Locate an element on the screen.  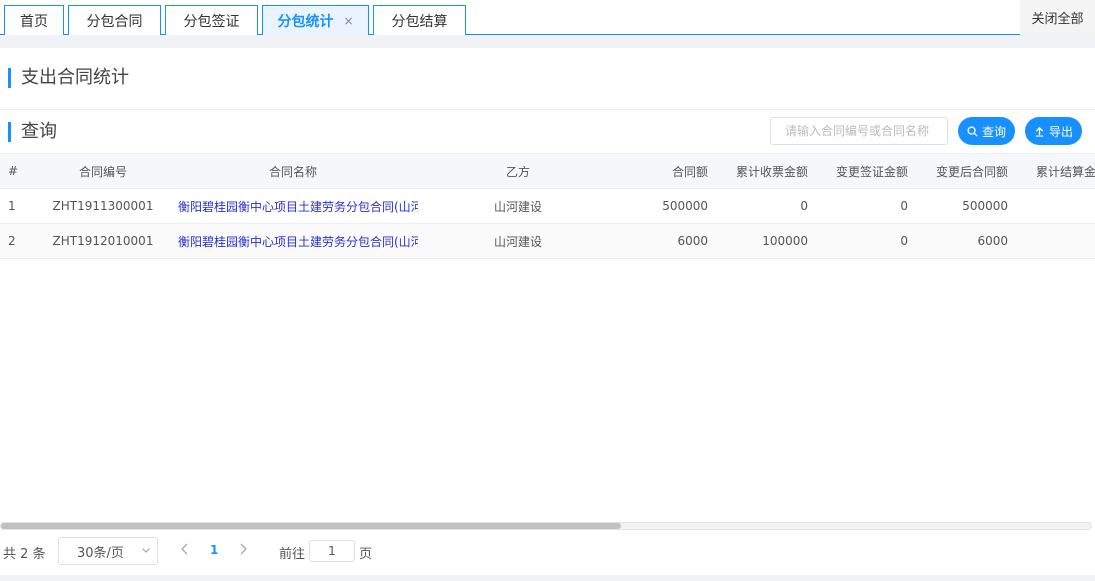
column-header: 合同编号 is located at coordinates (102, 171).